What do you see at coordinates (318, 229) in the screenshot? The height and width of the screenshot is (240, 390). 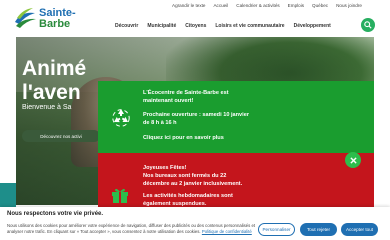 I see `cookie-reject-button: Tout rejeter` at bounding box center [318, 229].